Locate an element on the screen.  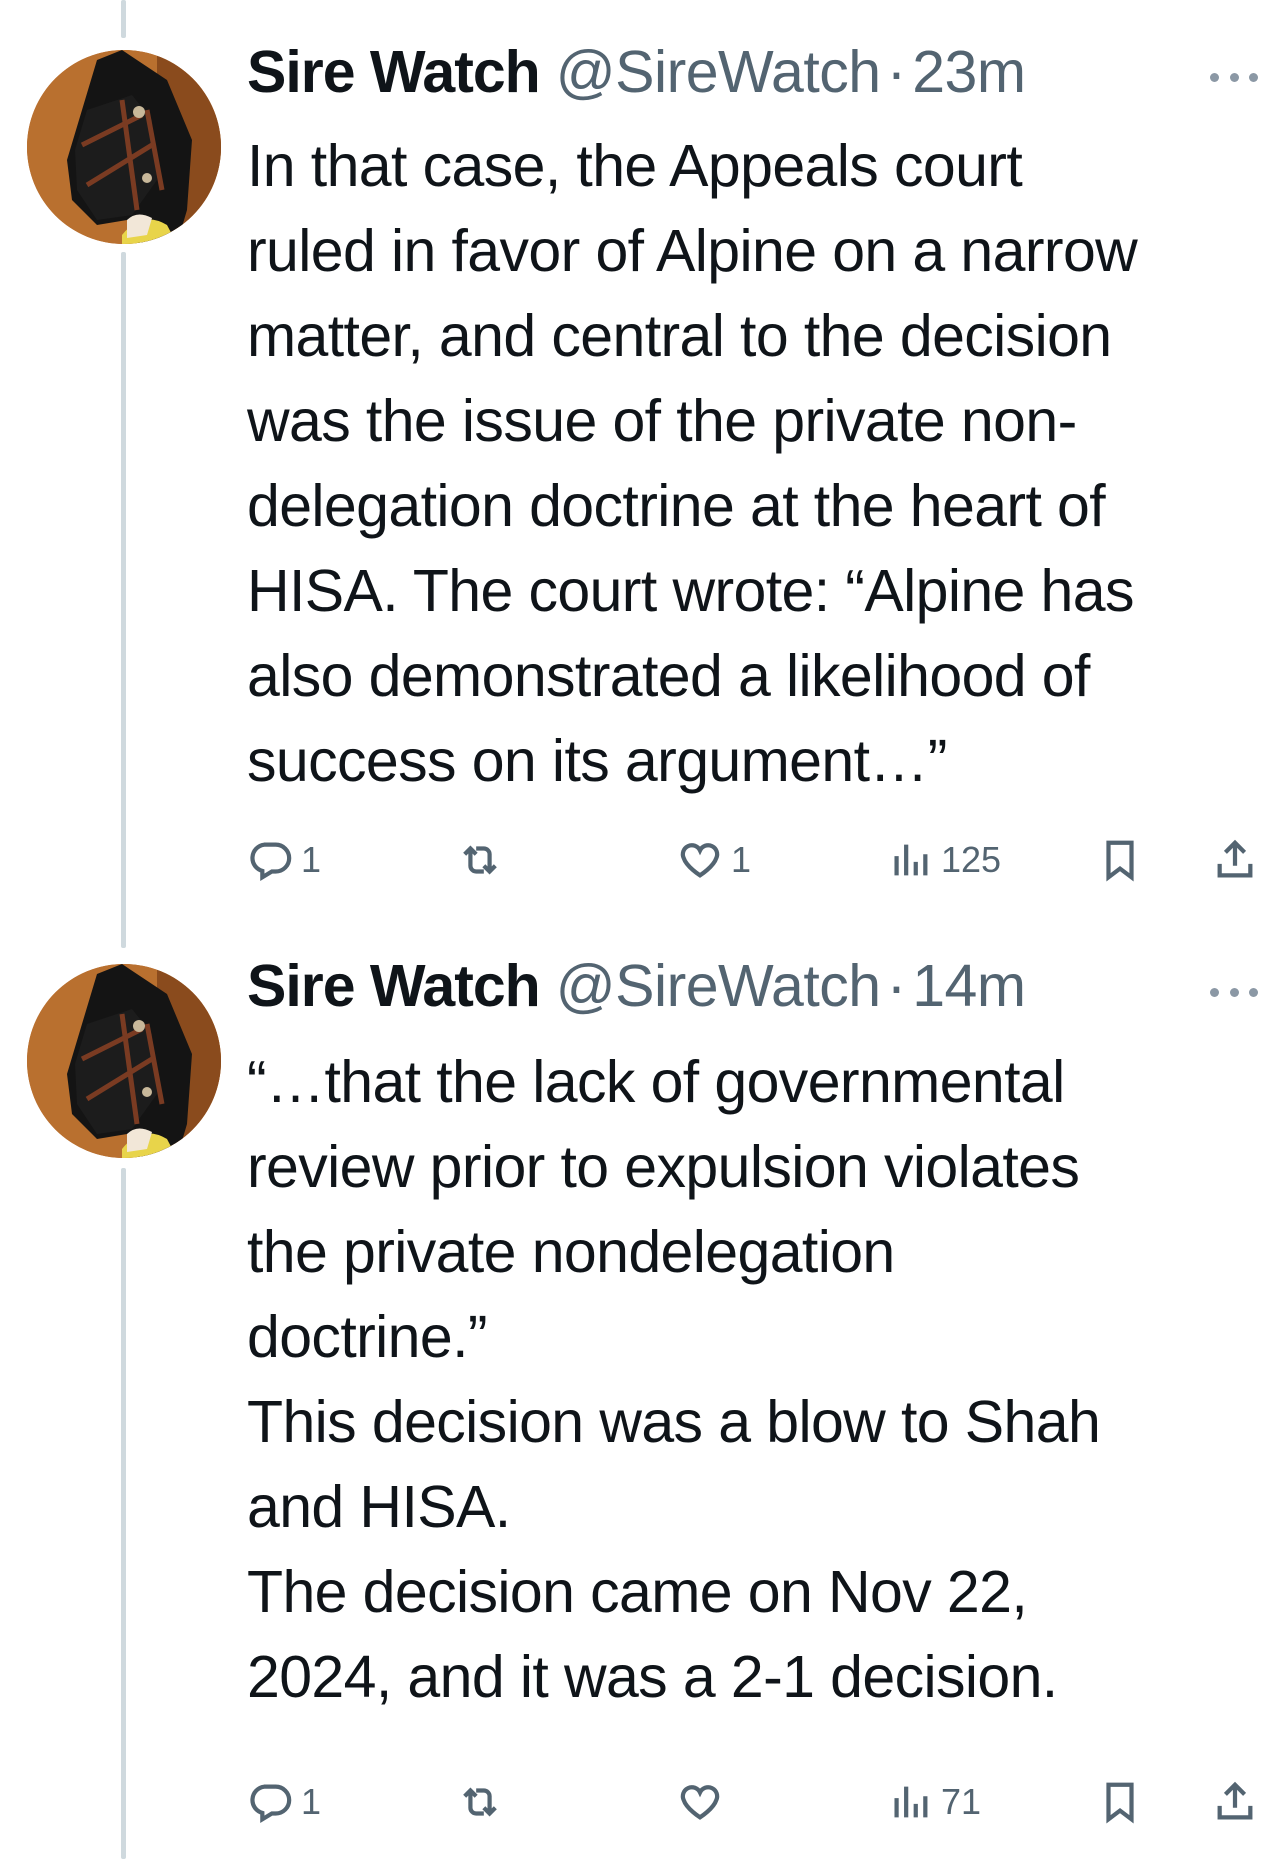
views-button: 71 is located at coordinates (934, 1802).